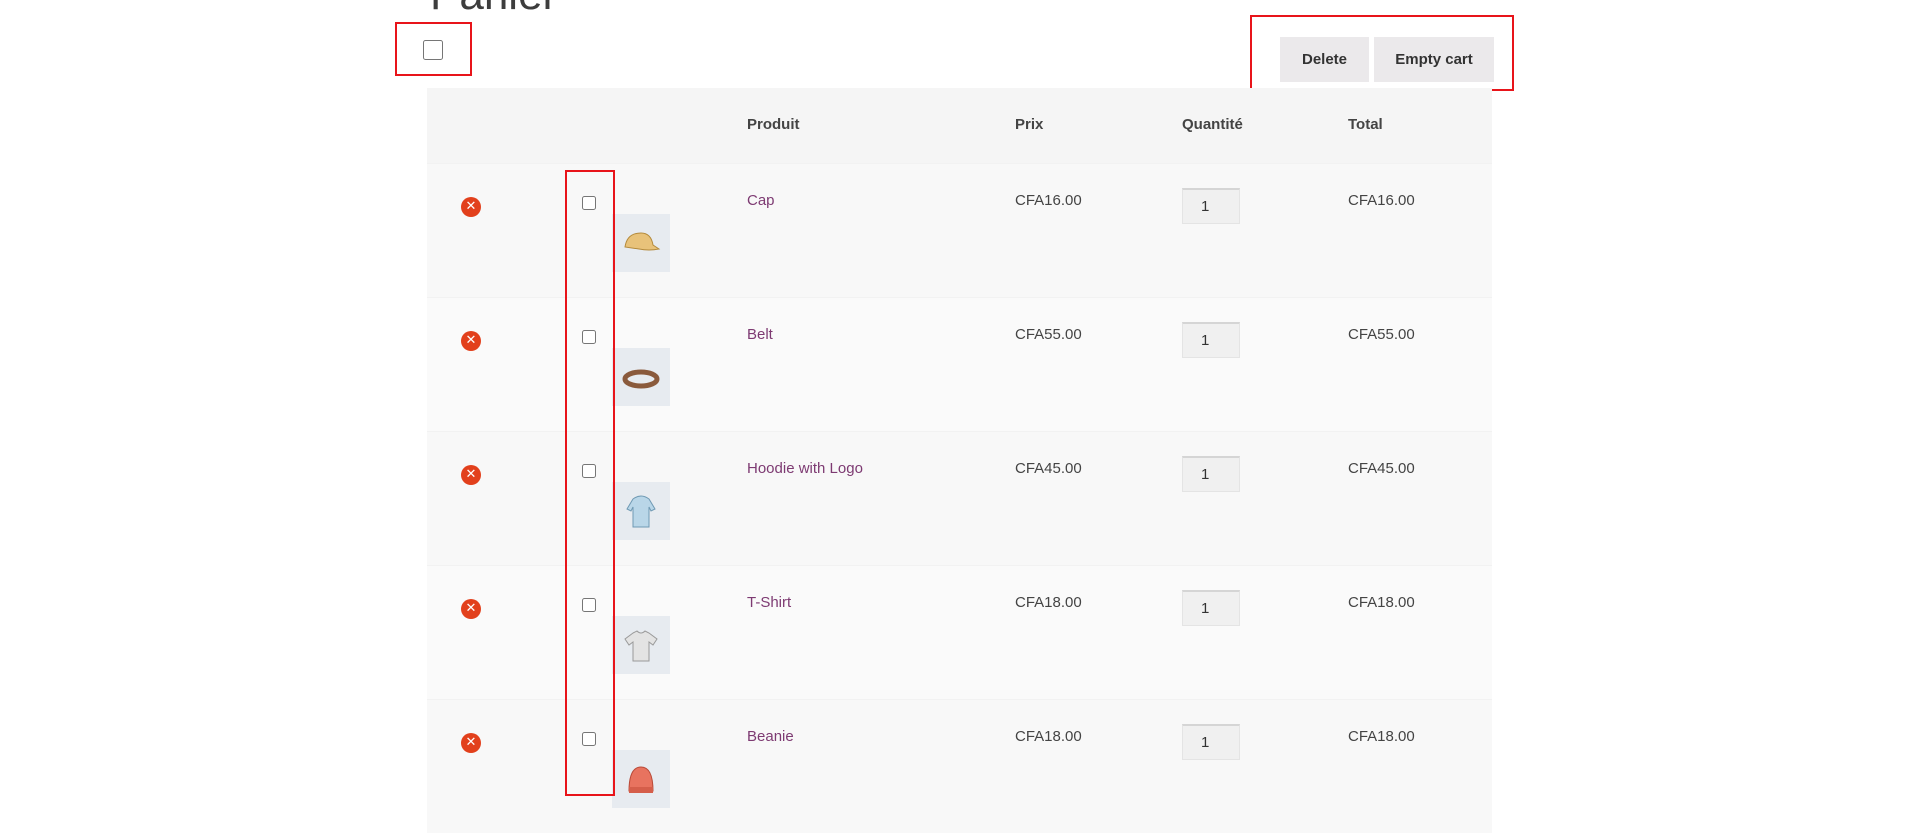 This screenshot has width=1917, height=833. I want to click on belt-icon, so click(641, 377).